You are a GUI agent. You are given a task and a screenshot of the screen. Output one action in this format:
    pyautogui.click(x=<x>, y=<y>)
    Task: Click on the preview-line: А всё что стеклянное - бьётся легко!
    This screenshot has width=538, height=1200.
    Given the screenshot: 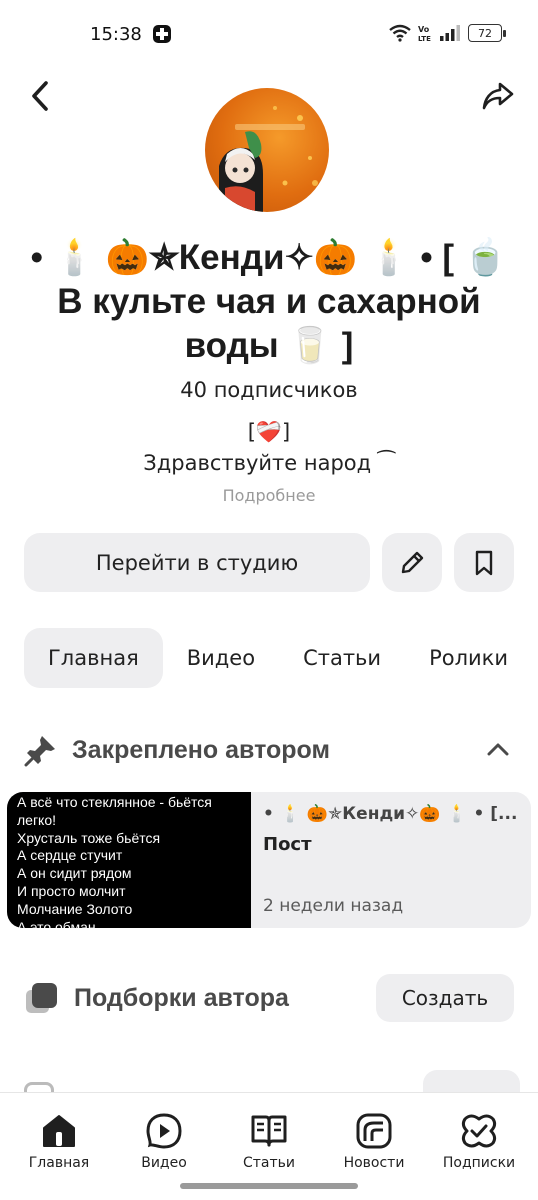 What is the action you would take?
    pyautogui.click(x=116, y=811)
    